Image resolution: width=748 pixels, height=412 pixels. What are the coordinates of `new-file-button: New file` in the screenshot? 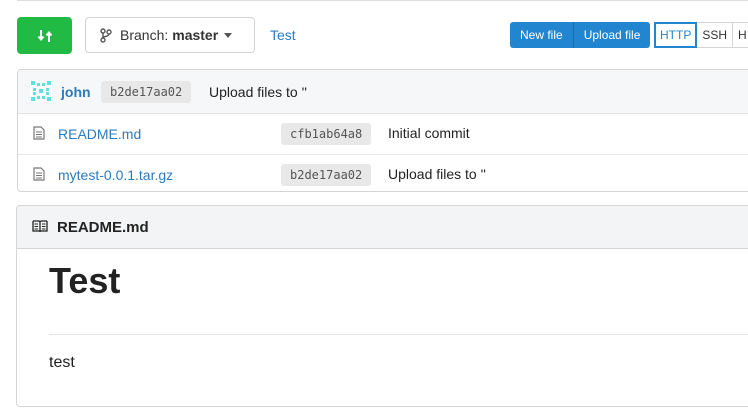 It's located at (541, 35).